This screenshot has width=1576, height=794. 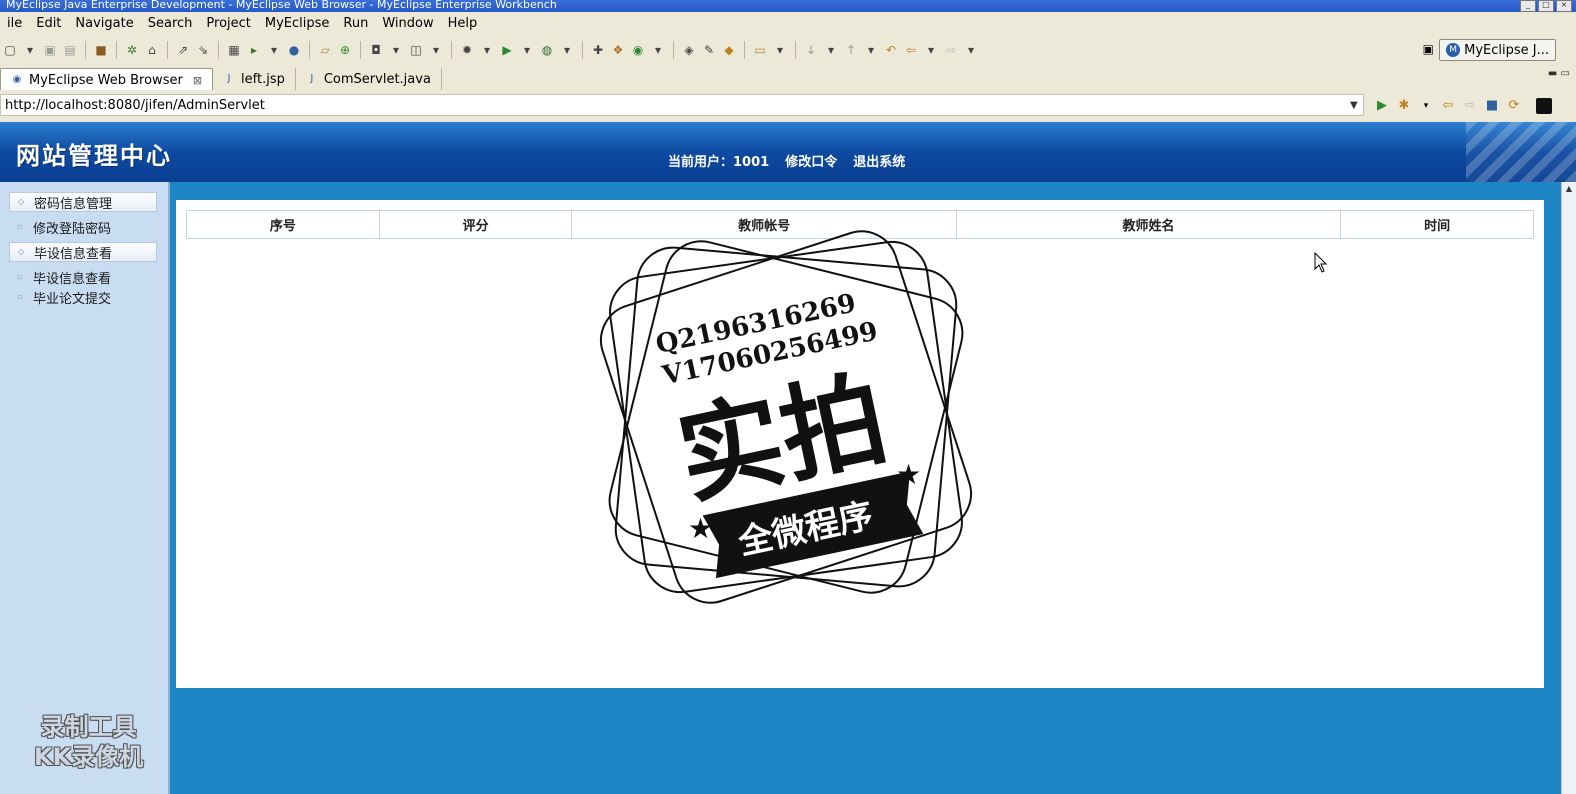 I want to click on maximize-icon: □, so click(x=1546, y=6).